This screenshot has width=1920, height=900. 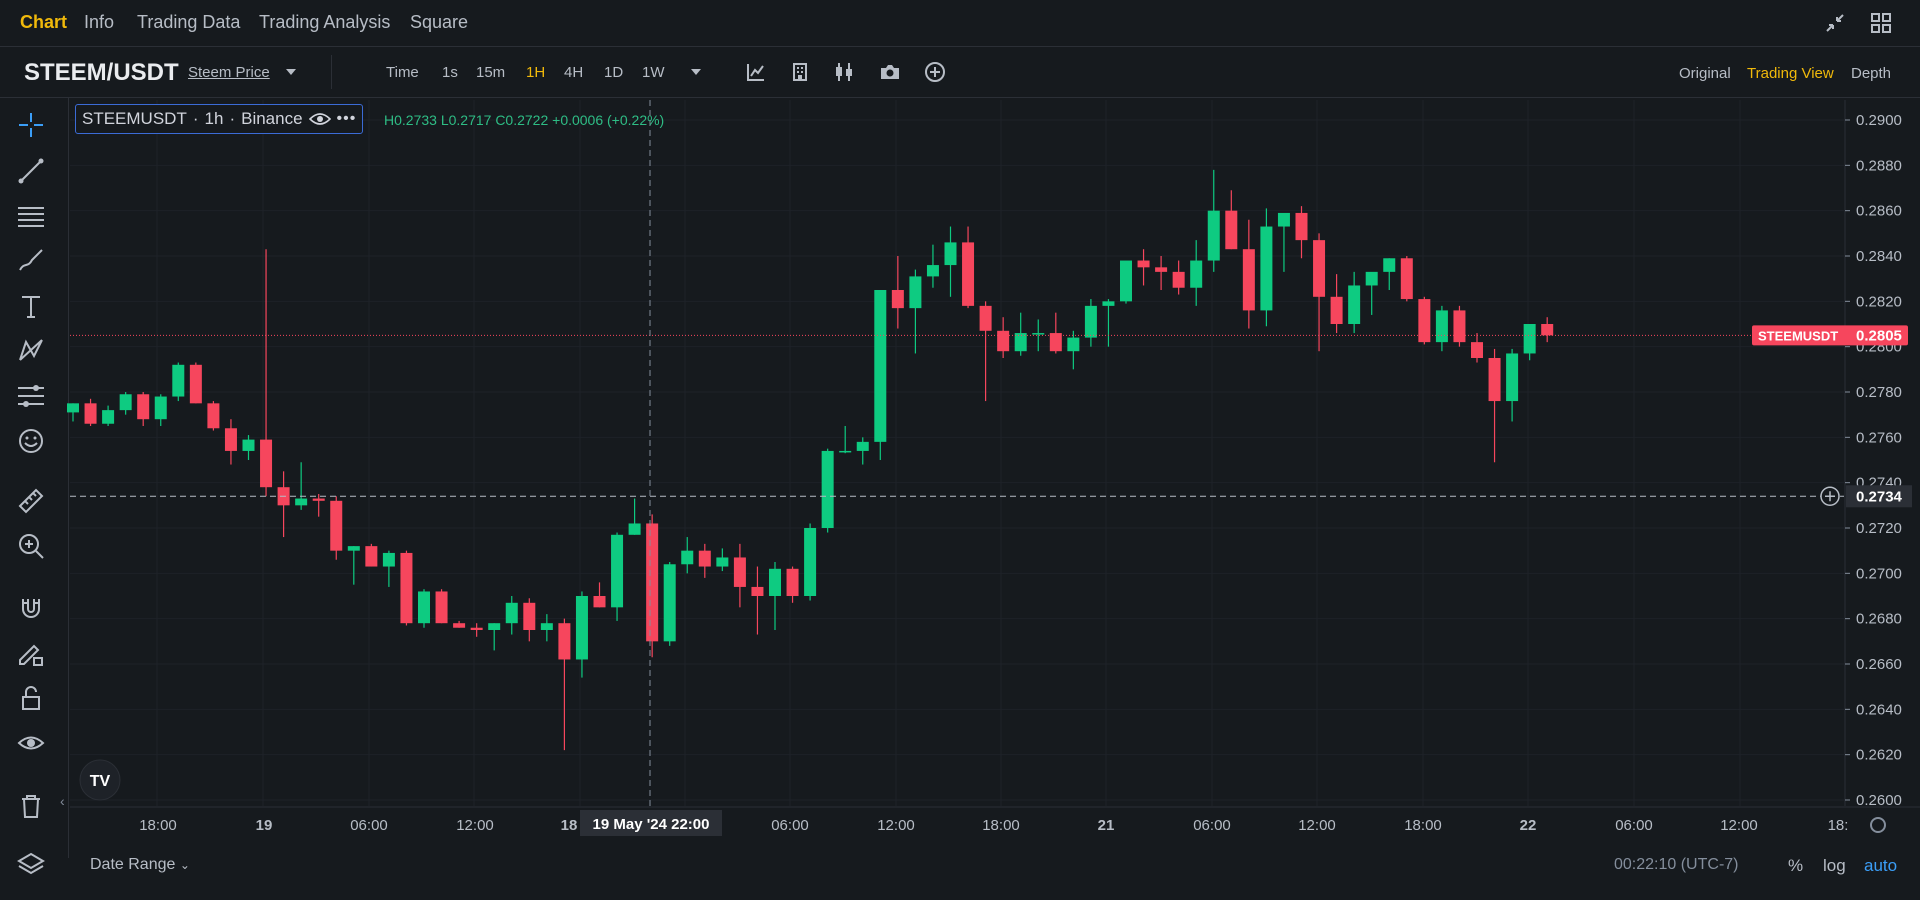 I want to click on price-tick-label: 0.2880, so click(x=1879, y=165).